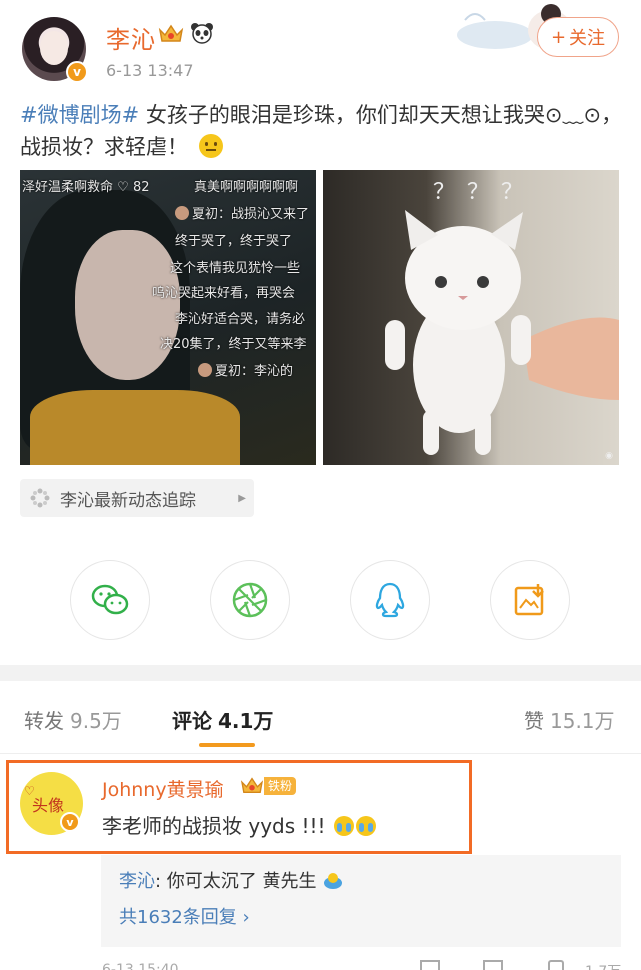 Image resolution: width=641 pixels, height=970 pixels. I want to click on share-moments-button, so click(250, 600).